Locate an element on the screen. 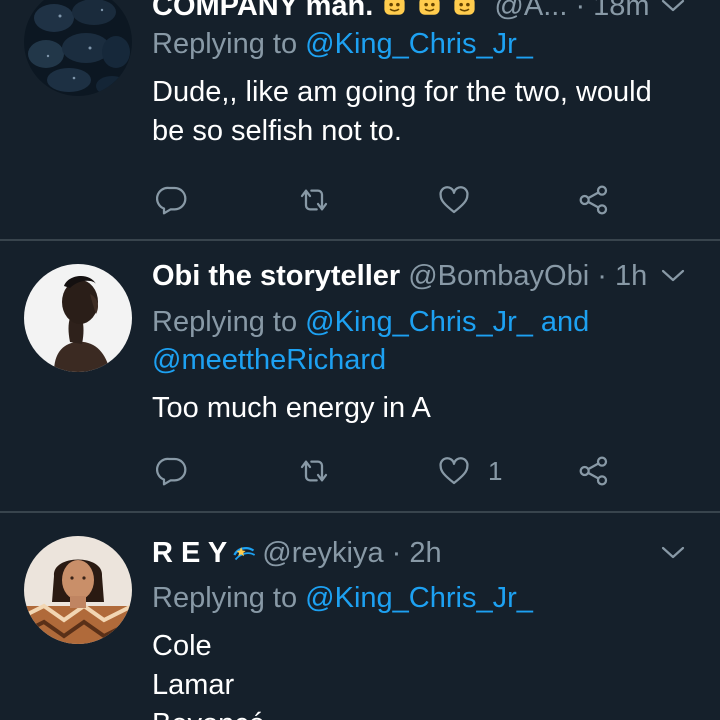 Image resolution: width=720 pixels, height=720 pixels. tweet-text-line: Dude,, like am going for the two, would is located at coordinates (402, 92).